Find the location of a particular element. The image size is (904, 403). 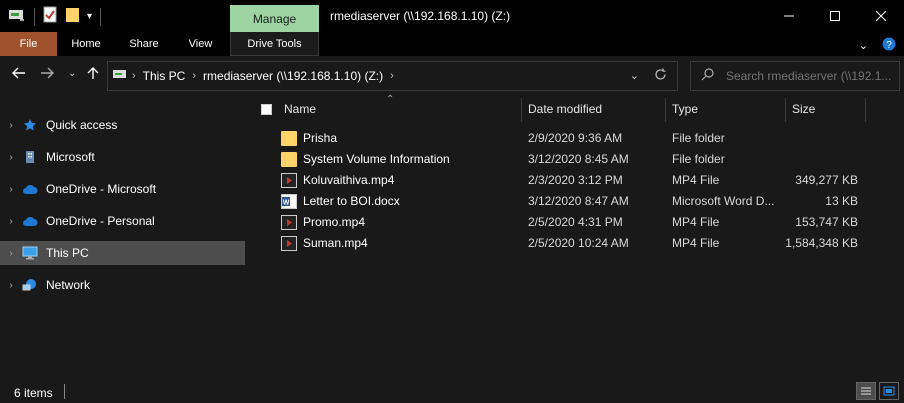

tab-view: View is located at coordinates (200, 44).